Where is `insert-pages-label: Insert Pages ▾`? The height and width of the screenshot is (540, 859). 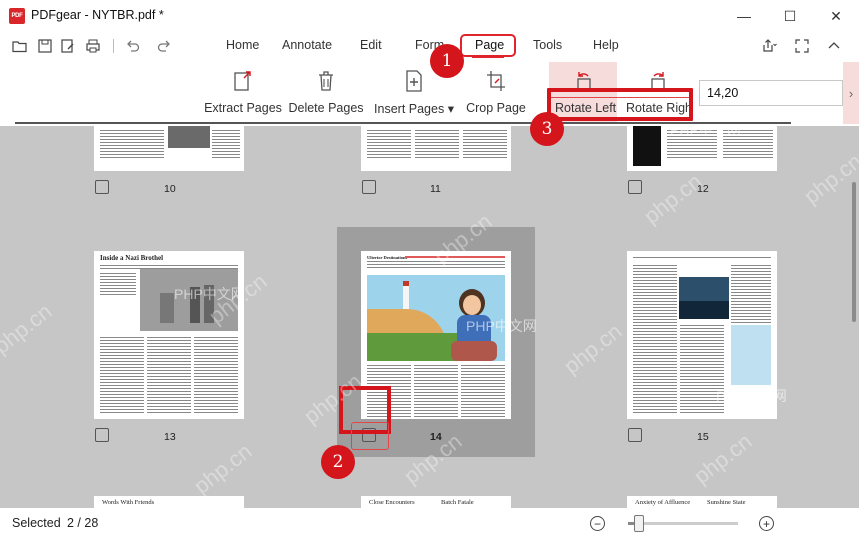 insert-pages-label: Insert Pages ▾ is located at coordinates (414, 109).